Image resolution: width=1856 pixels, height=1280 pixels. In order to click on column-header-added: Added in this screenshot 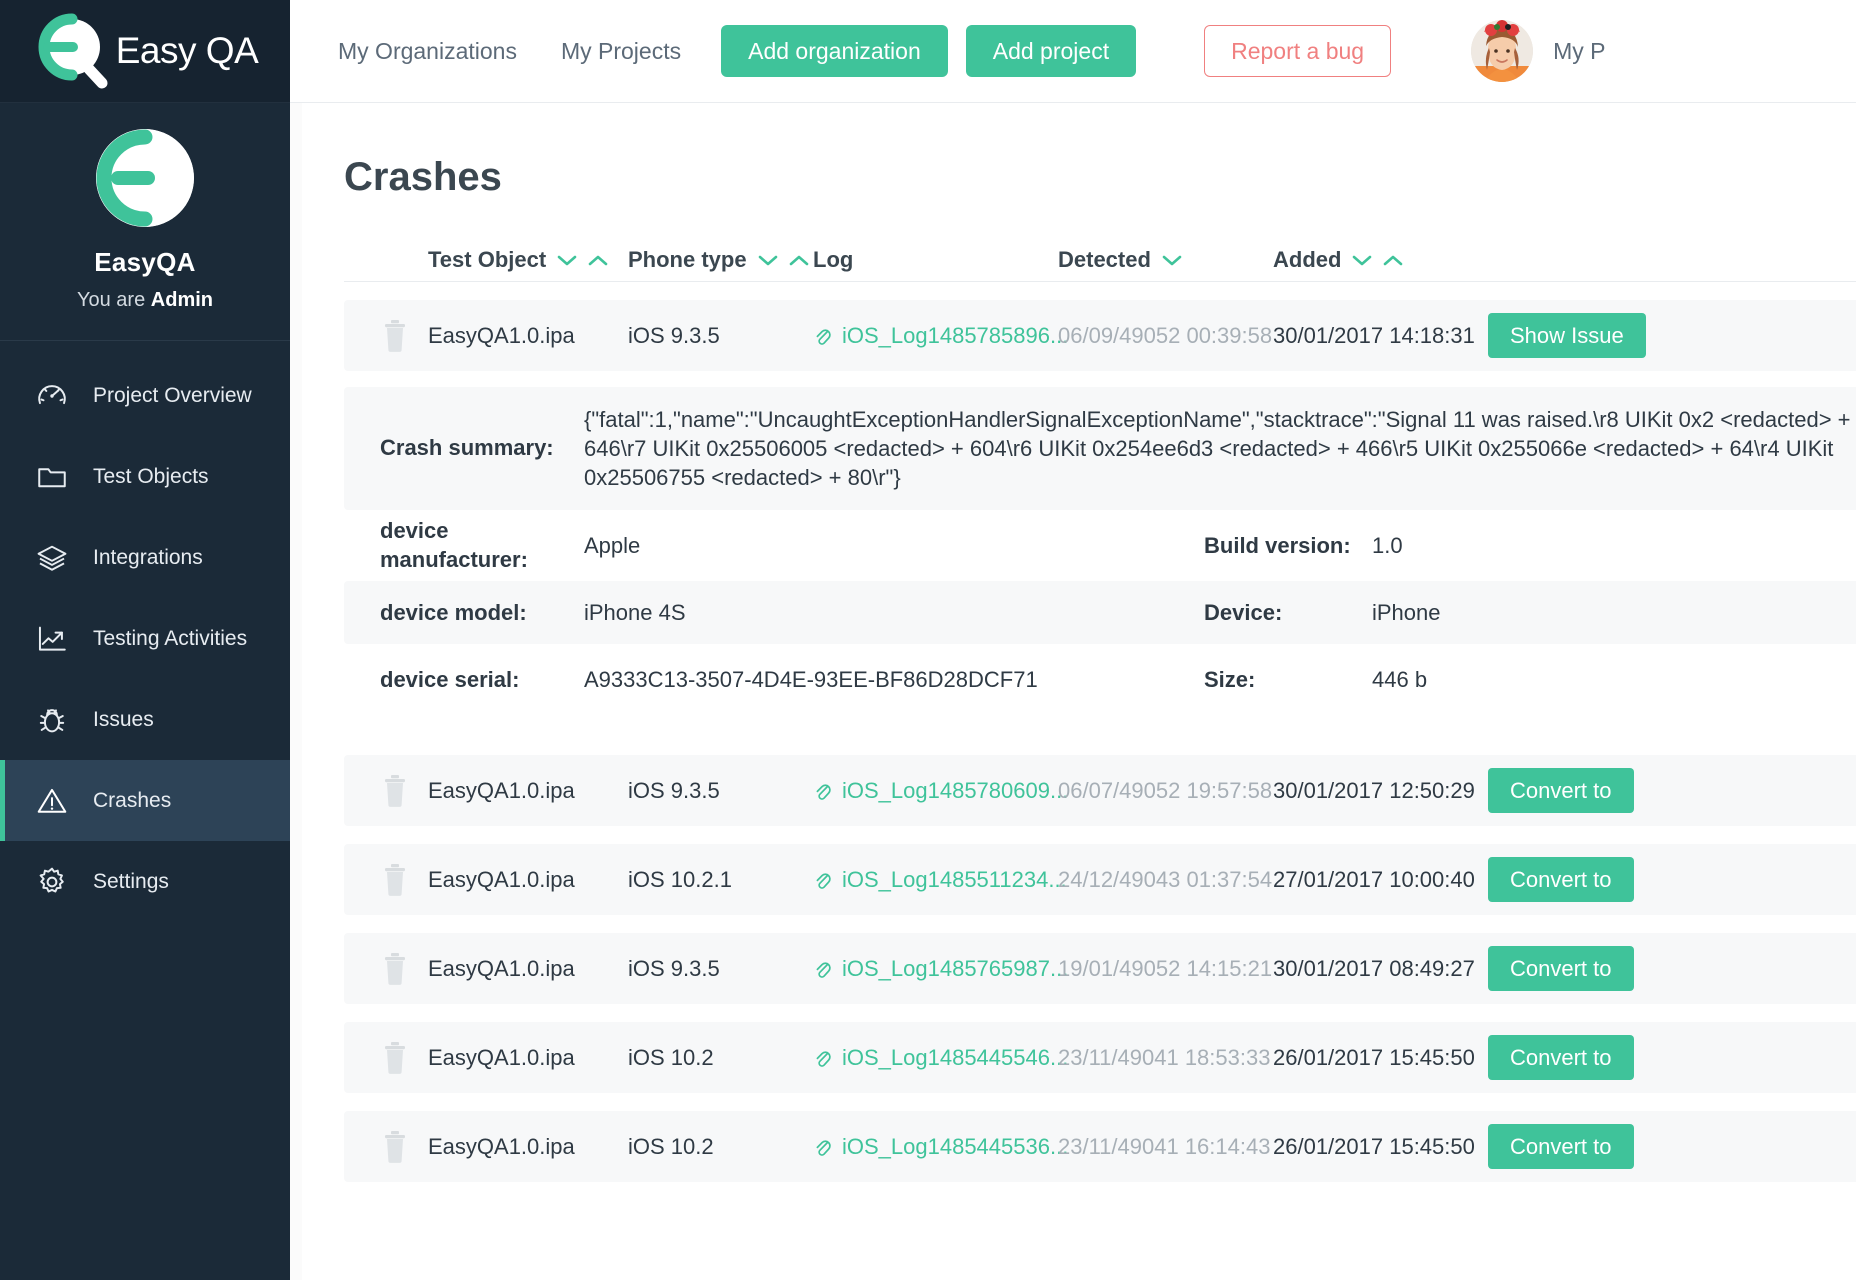, I will do `click(1380, 260)`.